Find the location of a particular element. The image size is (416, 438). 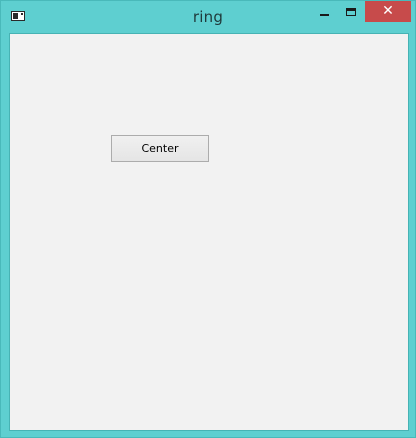

minimize-icon is located at coordinates (324, 15).